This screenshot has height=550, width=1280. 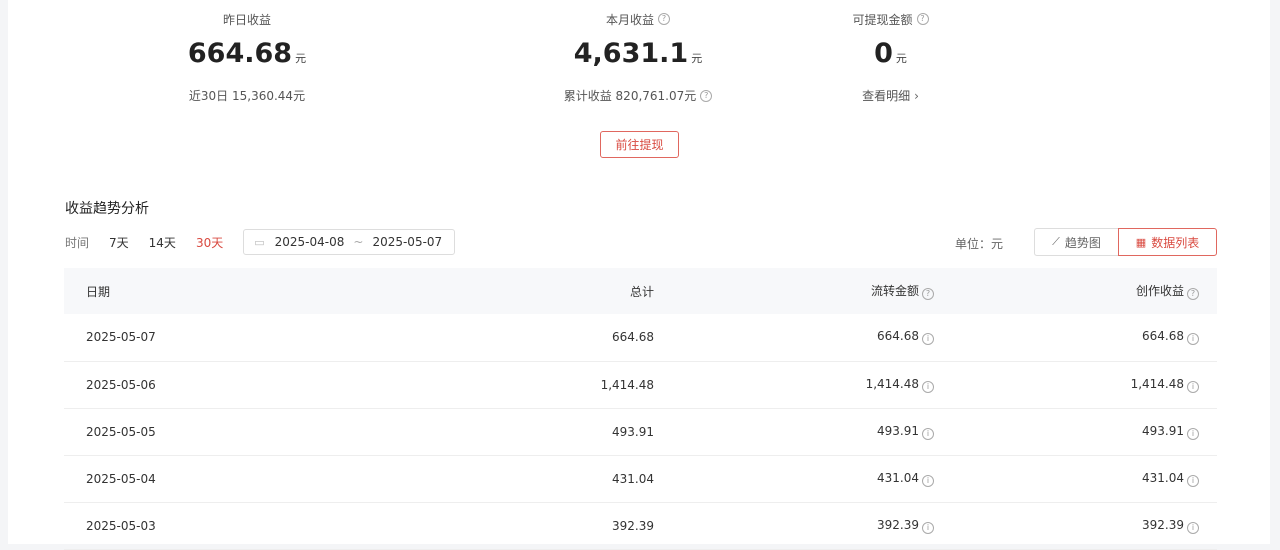 I want to click on stat-yesterday: 昨日收益 664.68 元 近30日 15,360.44元, so click(x=247, y=57).